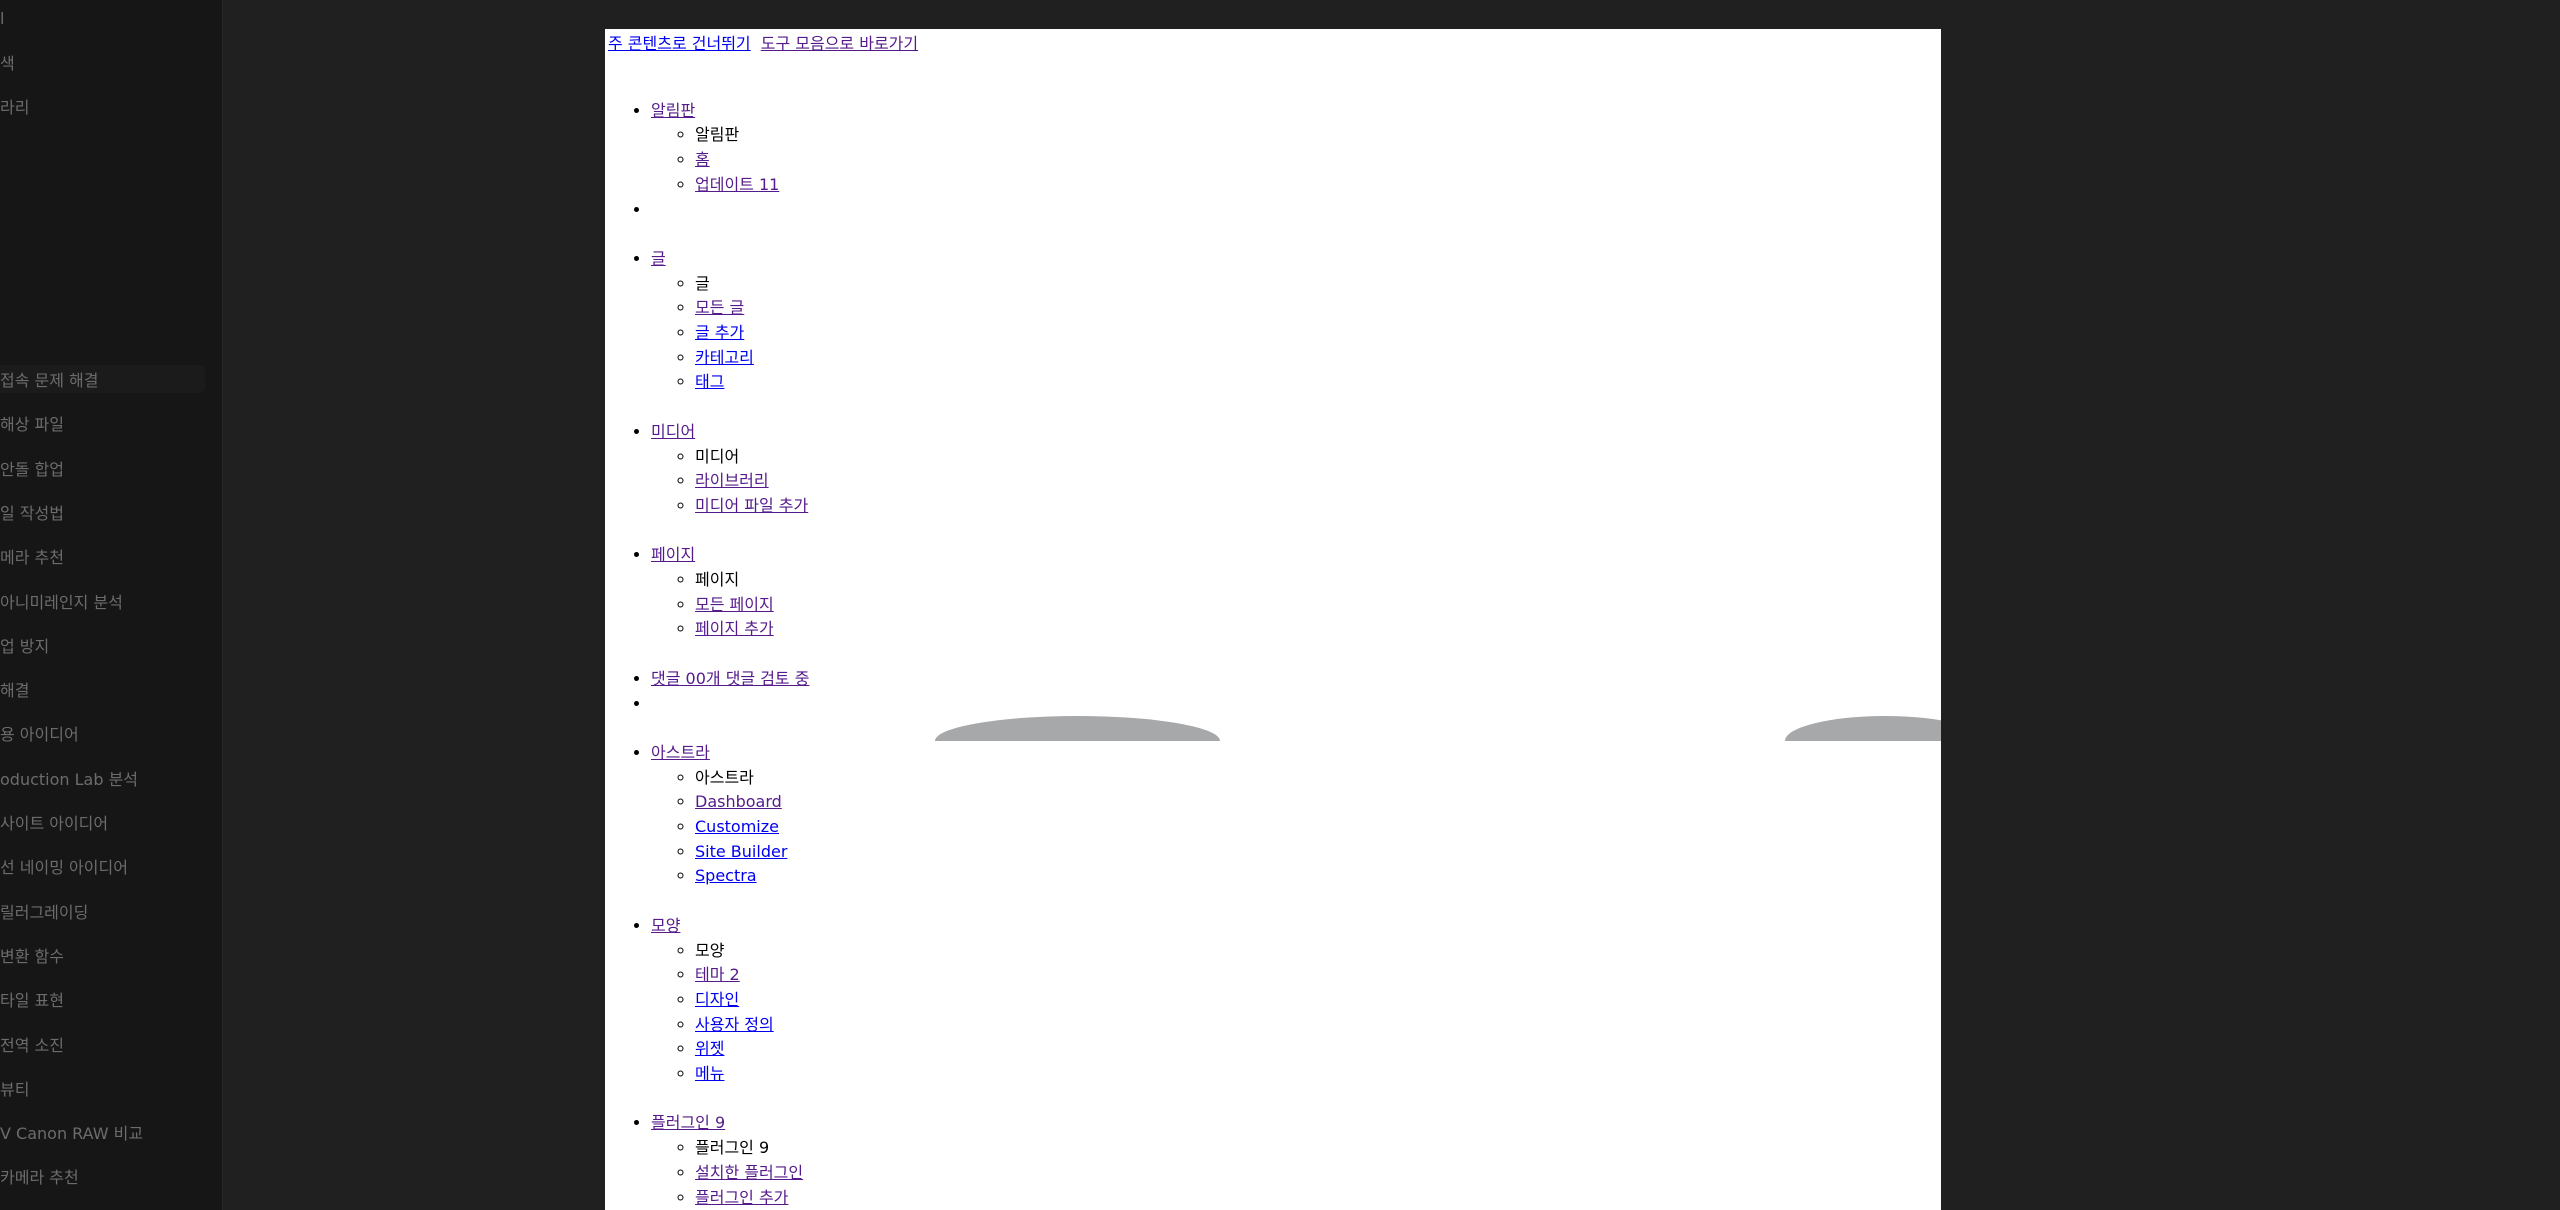 The image size is (2560, 1210). What do you see at coordinates (1251, 482) in the screenshot?
I see `submenu-media: 미디어 라이브러리 미디어 파일 추가` at bounding box center [1251, 482].